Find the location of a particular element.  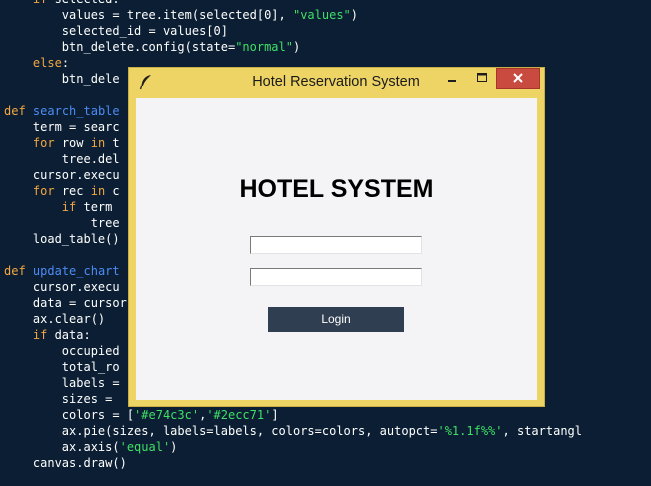

code-line: colors = ['#e74c3c','#2ecc71'] is located at coordinates (141, 415).